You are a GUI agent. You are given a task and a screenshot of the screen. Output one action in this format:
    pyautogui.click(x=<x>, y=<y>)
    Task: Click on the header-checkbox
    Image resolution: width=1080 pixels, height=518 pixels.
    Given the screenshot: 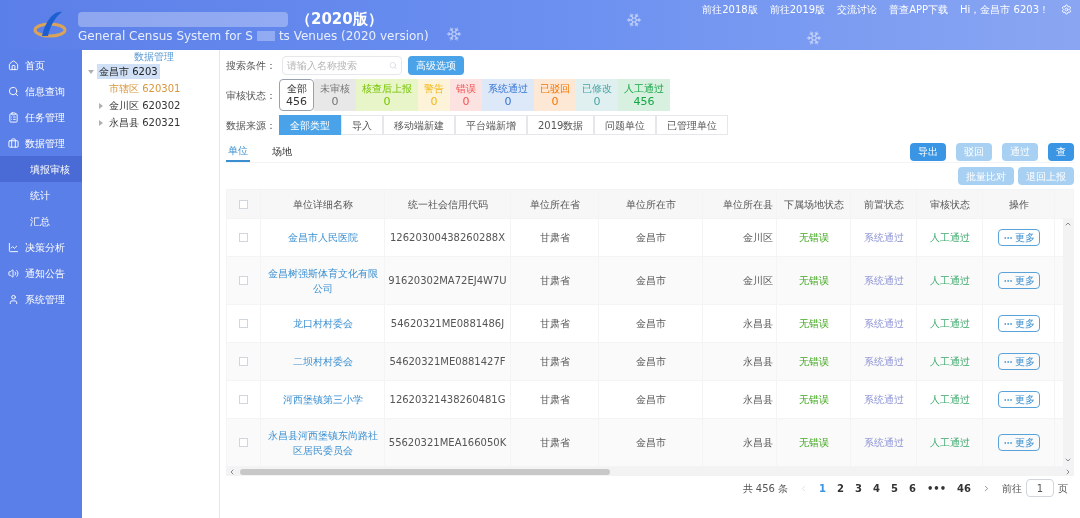 What is the action you would take?
    pyautogui.click(x=243, y=204)
    